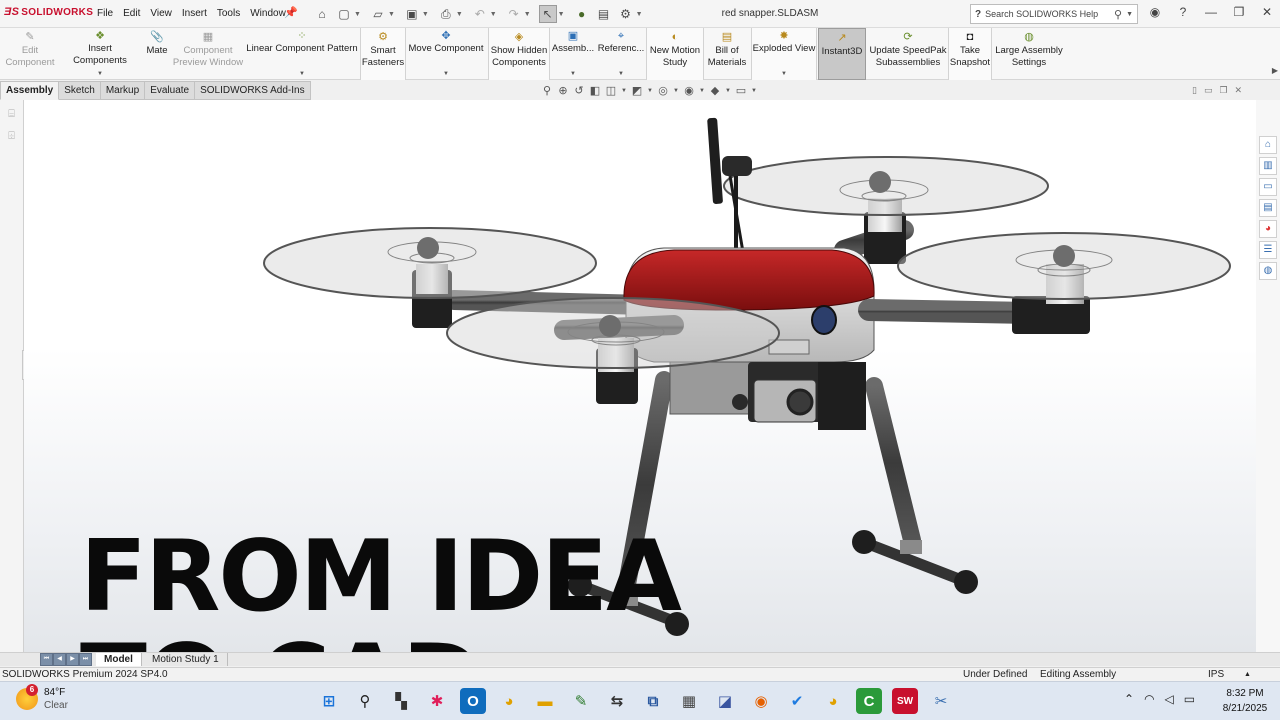  Describe the element at coordinates (30, 90) in the screenshot. I see `tab-assembly: Assembly` at that location.